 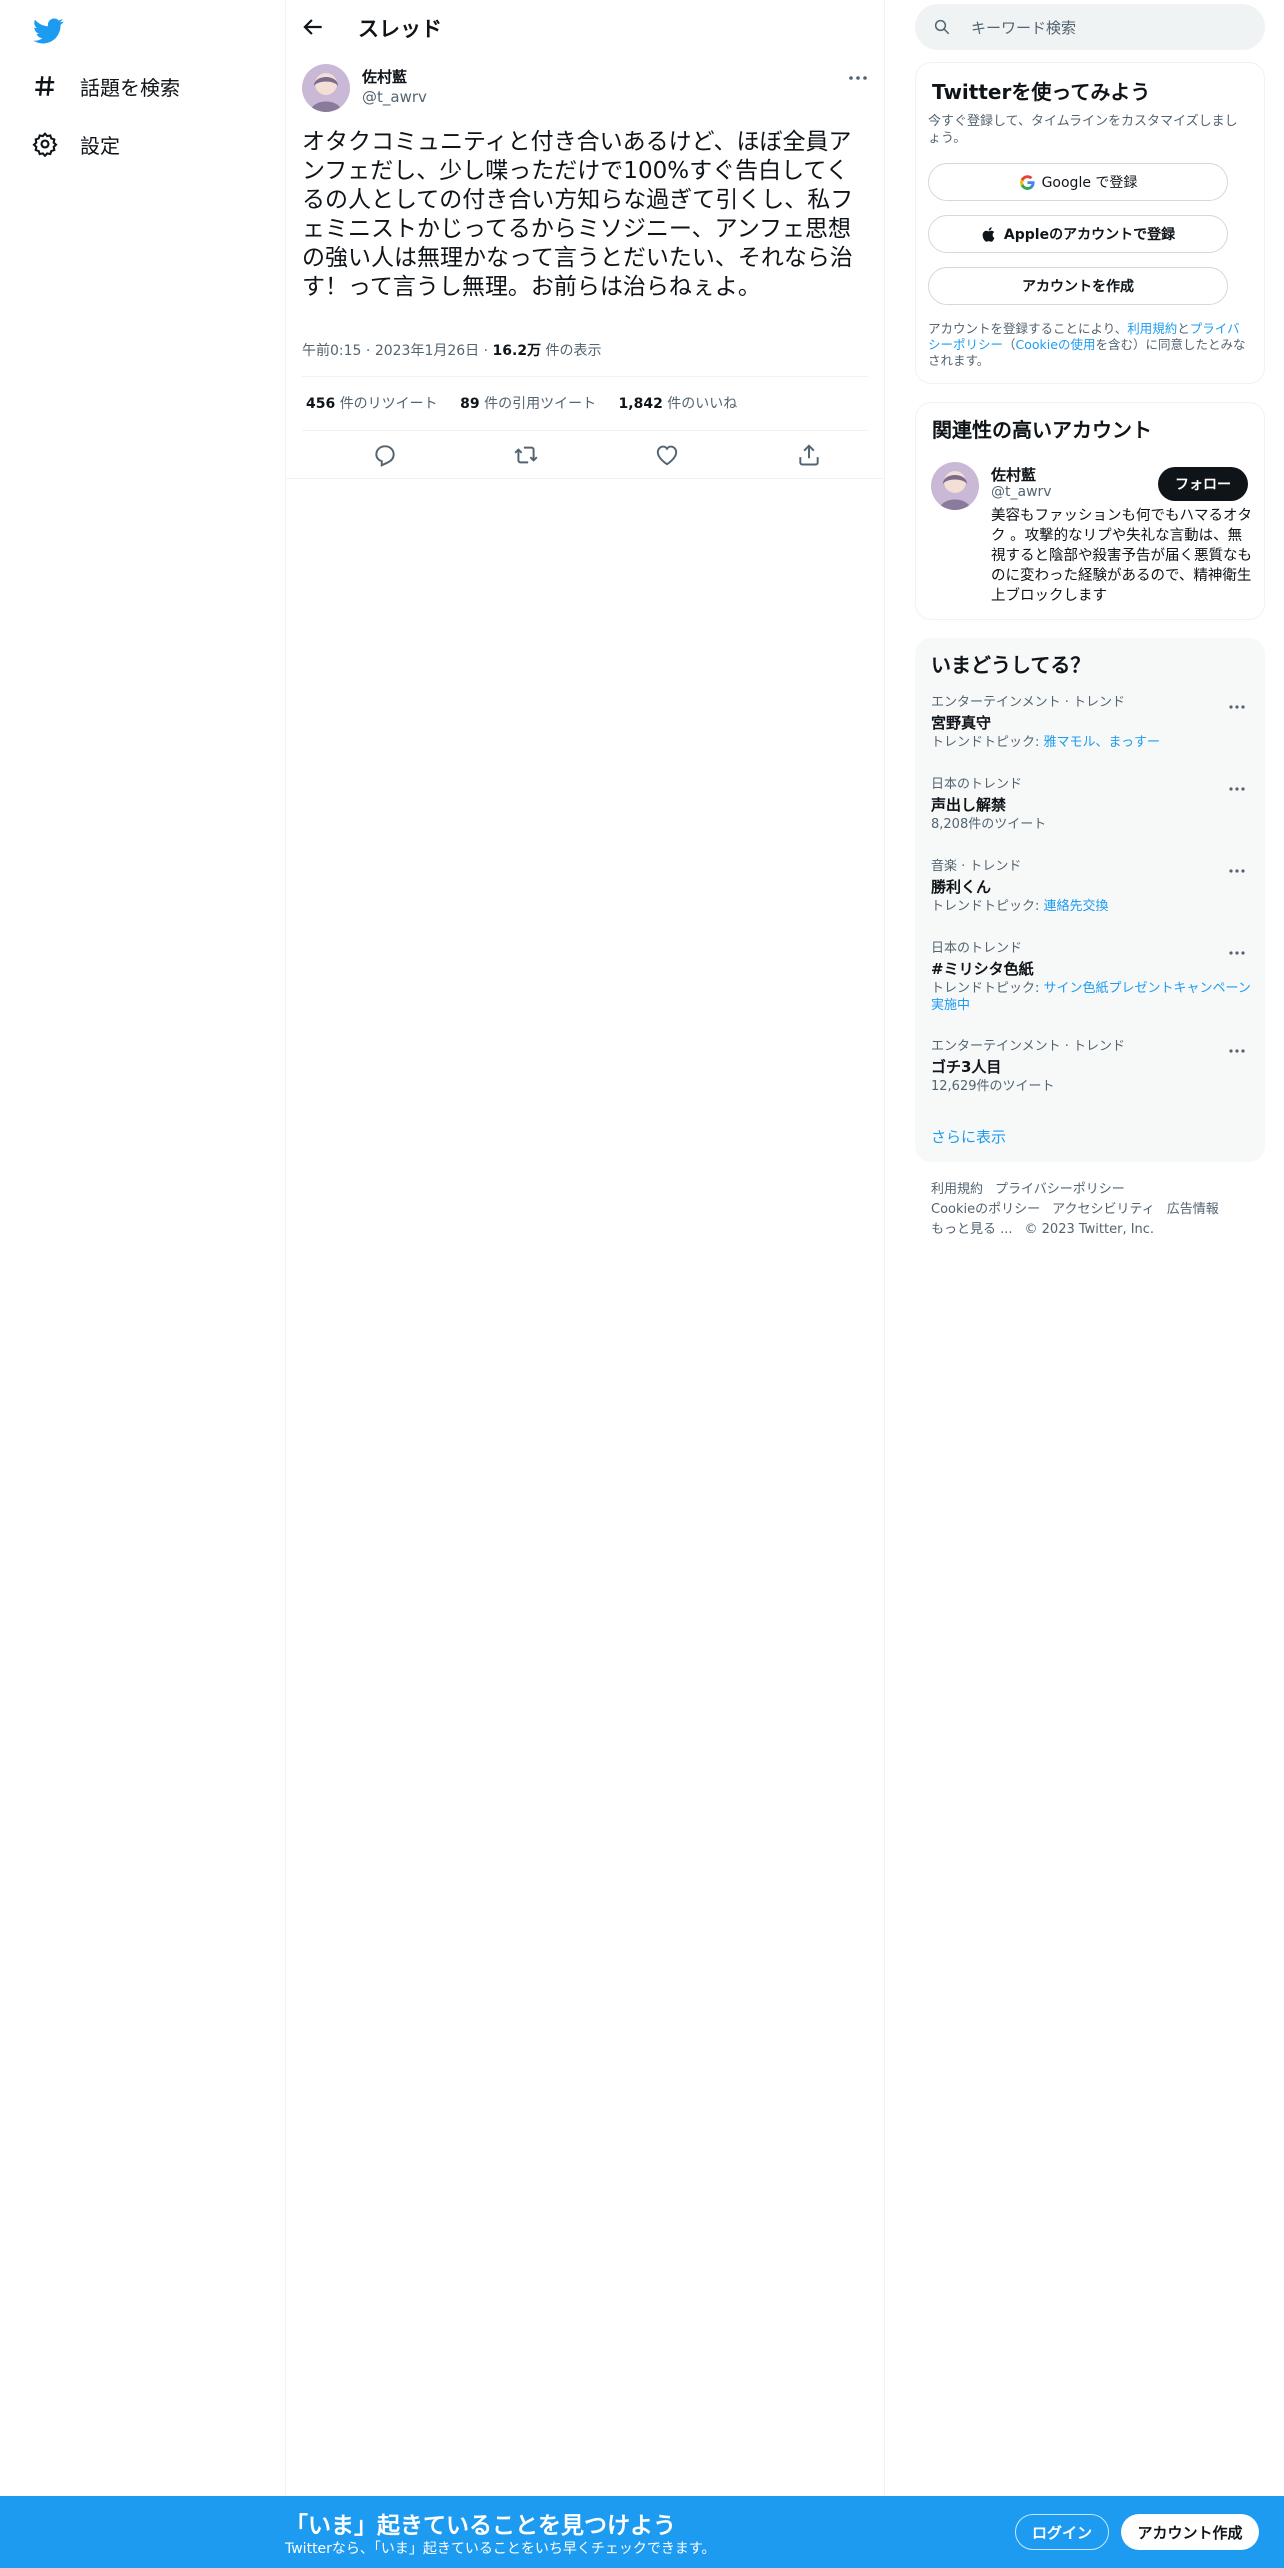 I want to click on retweets-stat: 456 件のリツイート, so click(x=372, y=404).